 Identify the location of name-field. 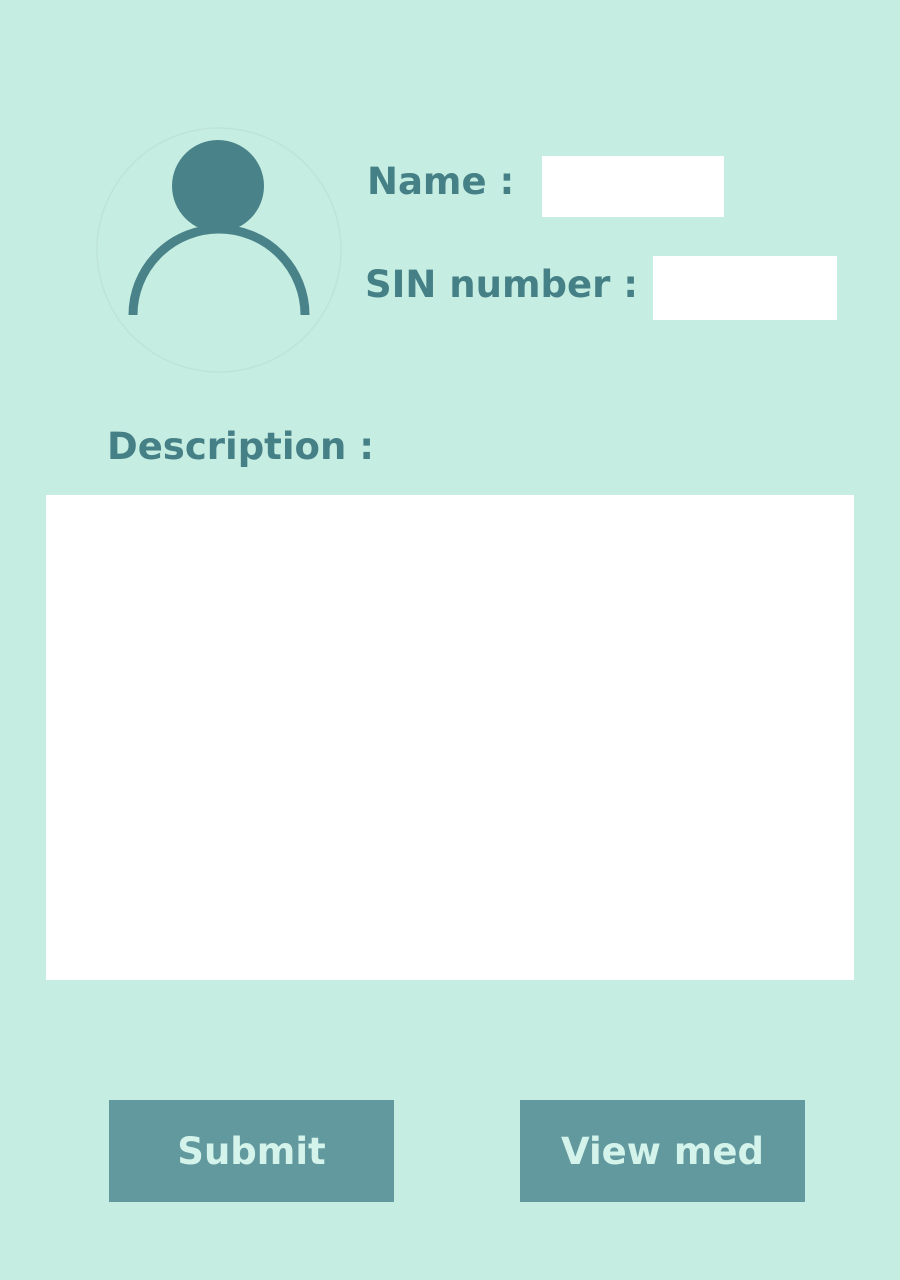
(633, 186).